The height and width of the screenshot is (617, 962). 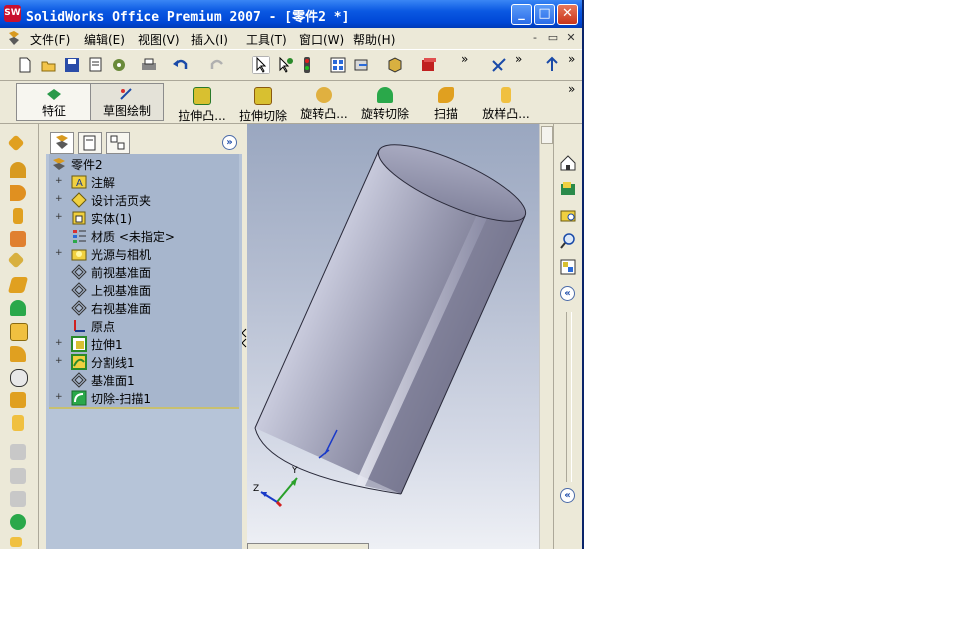 I want to click on doc-restore-button: ▭, so click(x=553, y=38).